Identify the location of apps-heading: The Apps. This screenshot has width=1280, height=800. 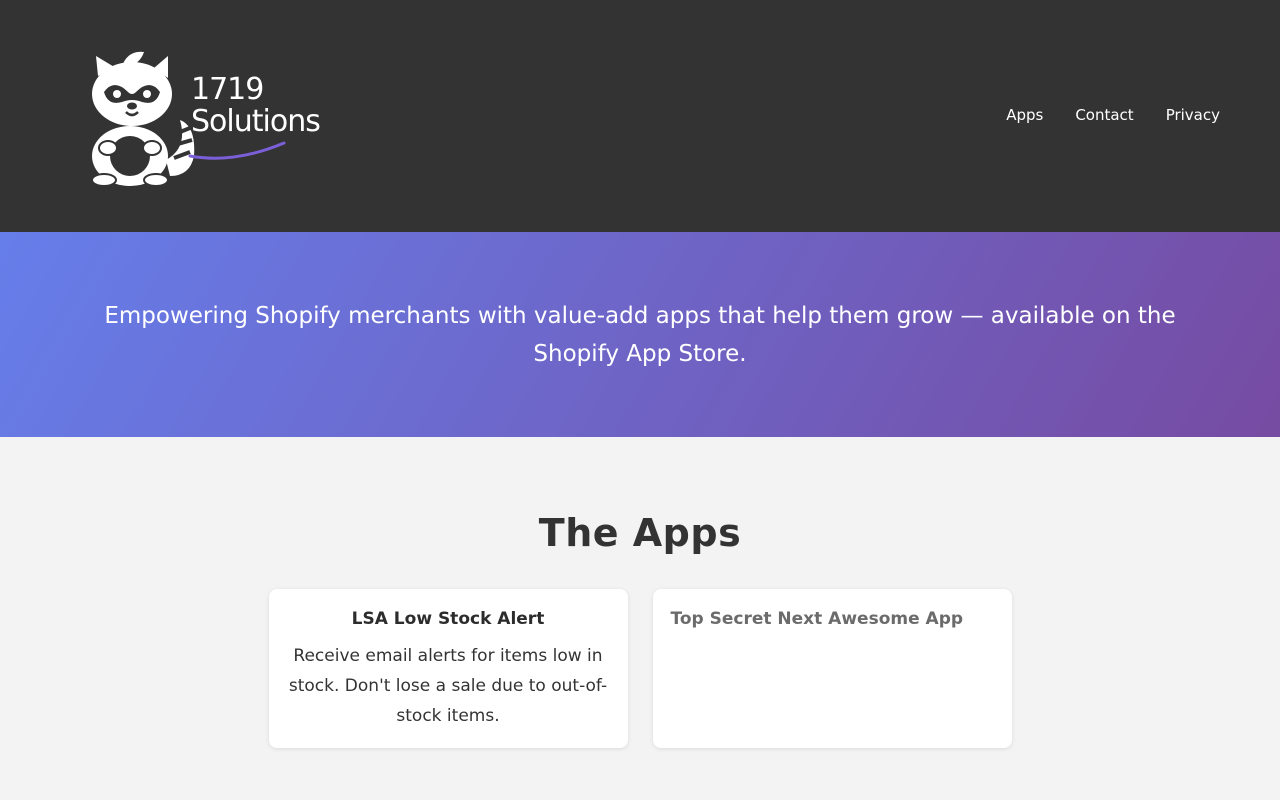
(640, 533).